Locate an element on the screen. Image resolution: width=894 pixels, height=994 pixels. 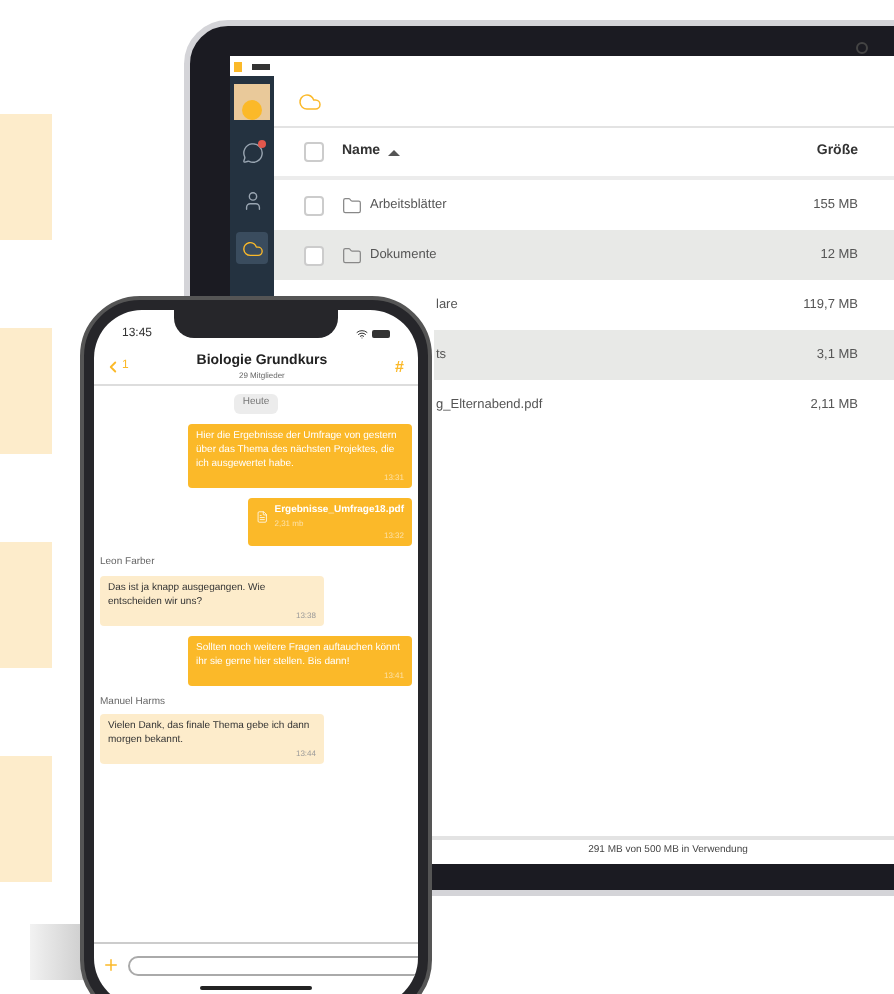
home-indicator is located at coordinates (256, 988).